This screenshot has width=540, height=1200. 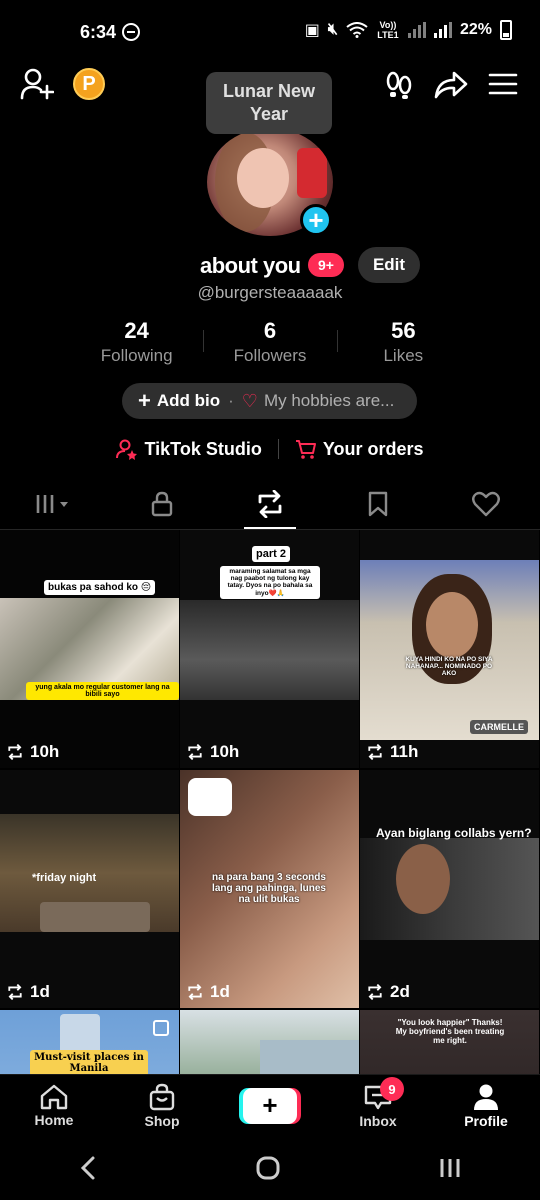 I want to click on network-label: Vo)) LTE1, so click(x=388, y=30).